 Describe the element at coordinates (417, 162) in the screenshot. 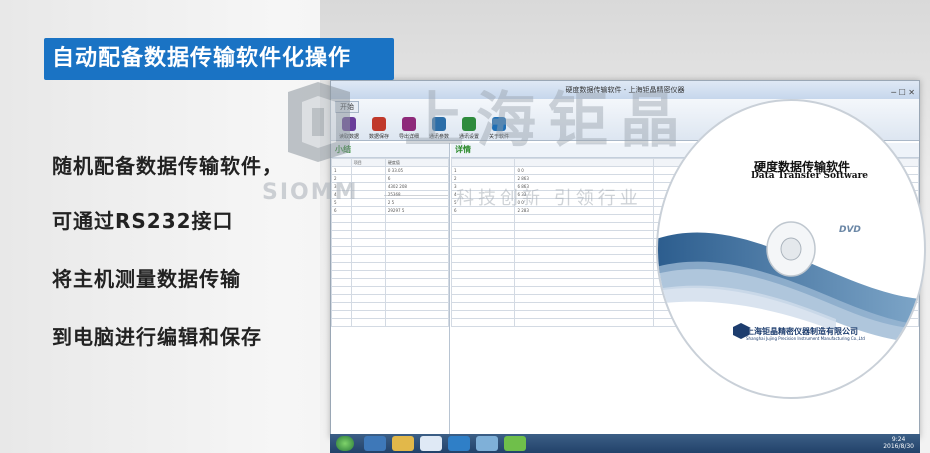

I see `left-column-header: 硬度值` at that location.